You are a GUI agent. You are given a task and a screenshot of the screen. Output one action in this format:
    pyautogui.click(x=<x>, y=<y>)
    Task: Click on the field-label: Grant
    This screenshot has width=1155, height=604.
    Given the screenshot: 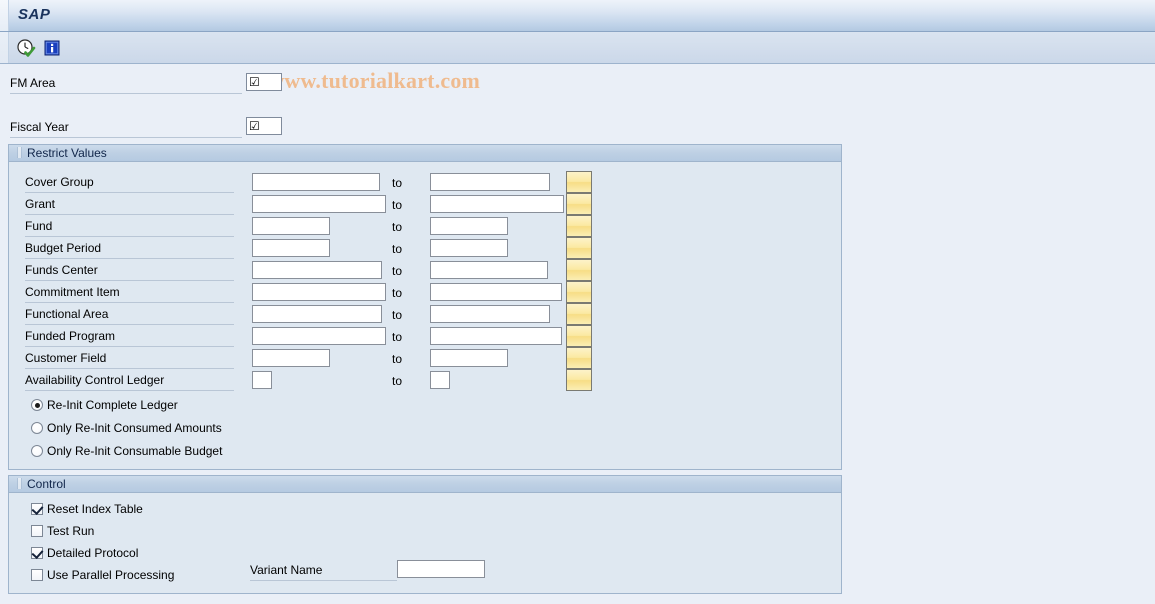 What is the action you would take?
    pyautogui.click(x=129, y=206)
    